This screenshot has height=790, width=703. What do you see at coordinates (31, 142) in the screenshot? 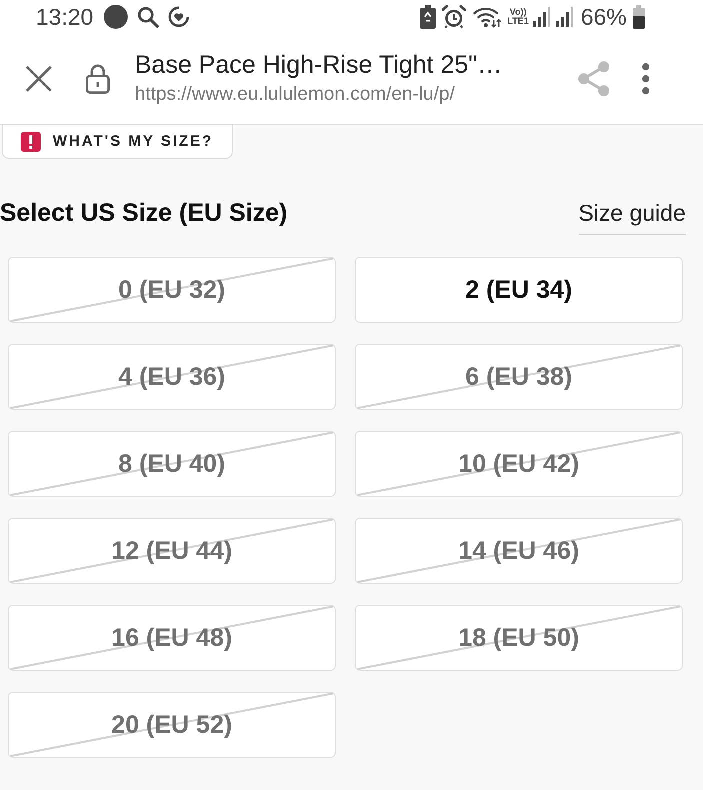
I see `alert-icon` at bounding box center [31, 142].